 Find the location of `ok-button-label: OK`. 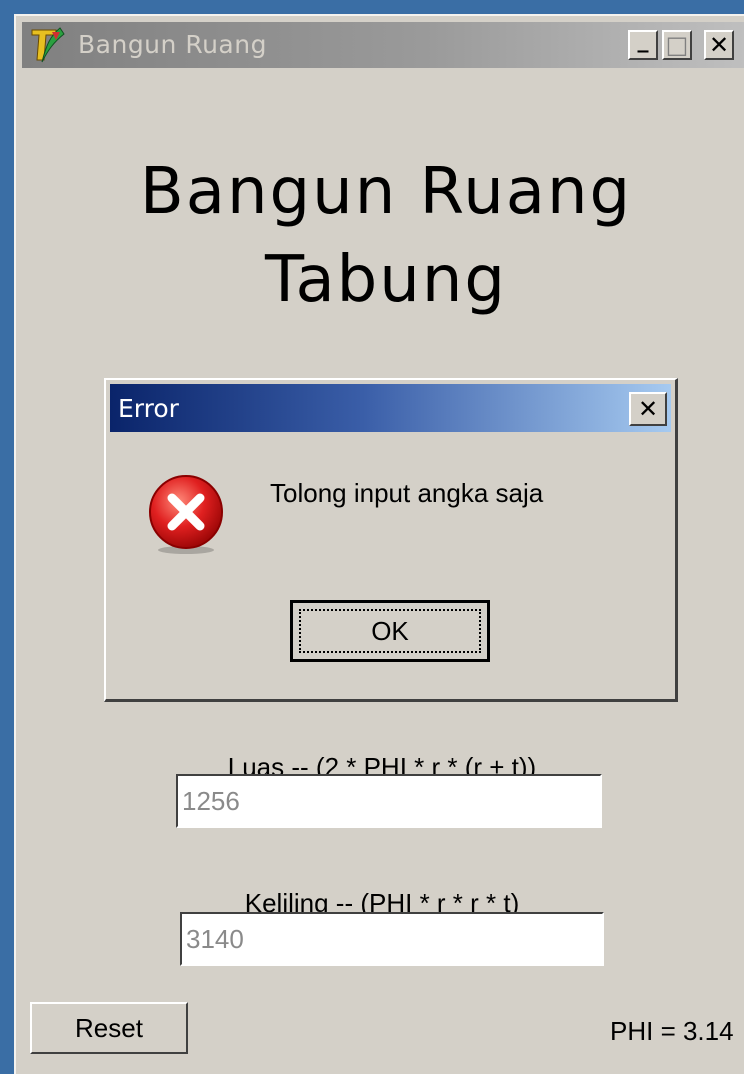

ok-button-label: OK is located at coordinates (390, 631).